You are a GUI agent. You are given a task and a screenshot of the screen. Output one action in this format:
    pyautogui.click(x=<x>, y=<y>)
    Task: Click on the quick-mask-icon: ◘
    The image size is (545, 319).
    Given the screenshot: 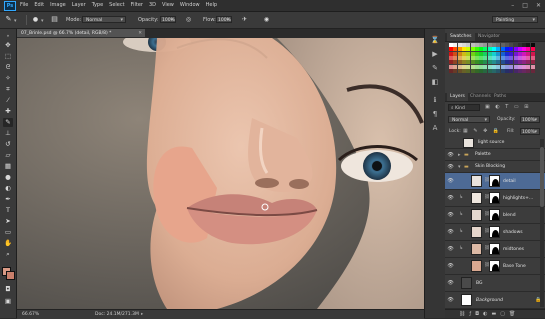 What is the action you would take?
    pyautogui.click(x=8, y=289)
    